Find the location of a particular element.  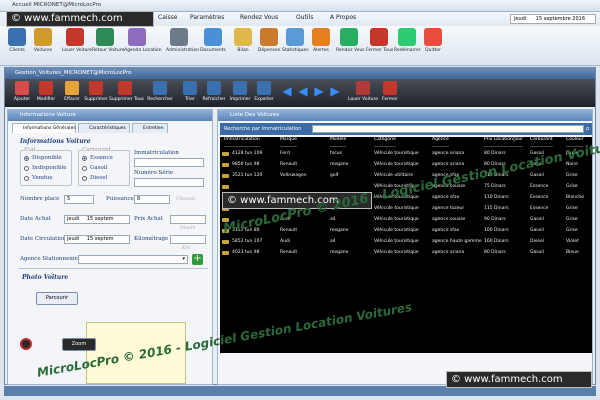

column-header: Catégorie is located at coordinates (385, 142).